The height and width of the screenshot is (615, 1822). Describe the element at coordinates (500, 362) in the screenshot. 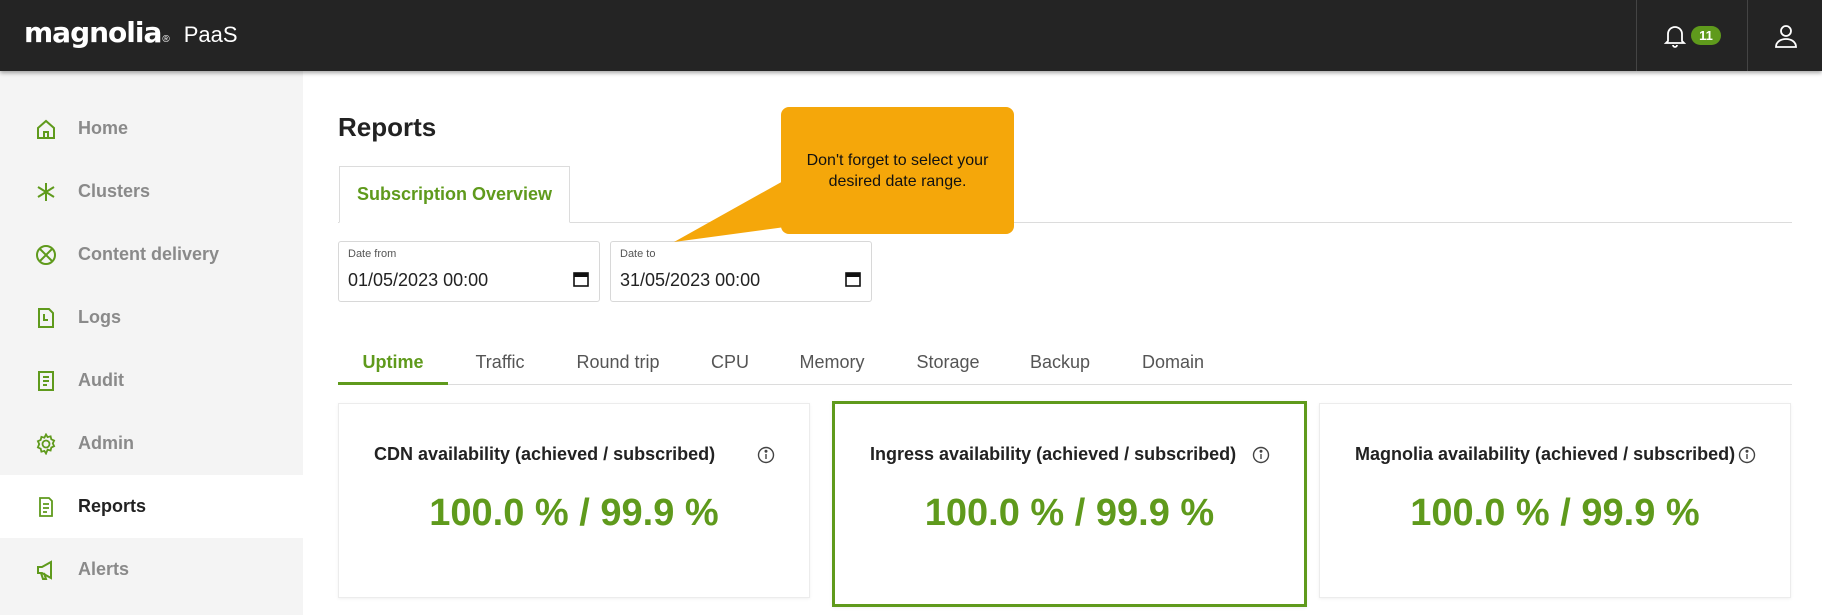

I see `tab-traffic: Traffic` at that location.